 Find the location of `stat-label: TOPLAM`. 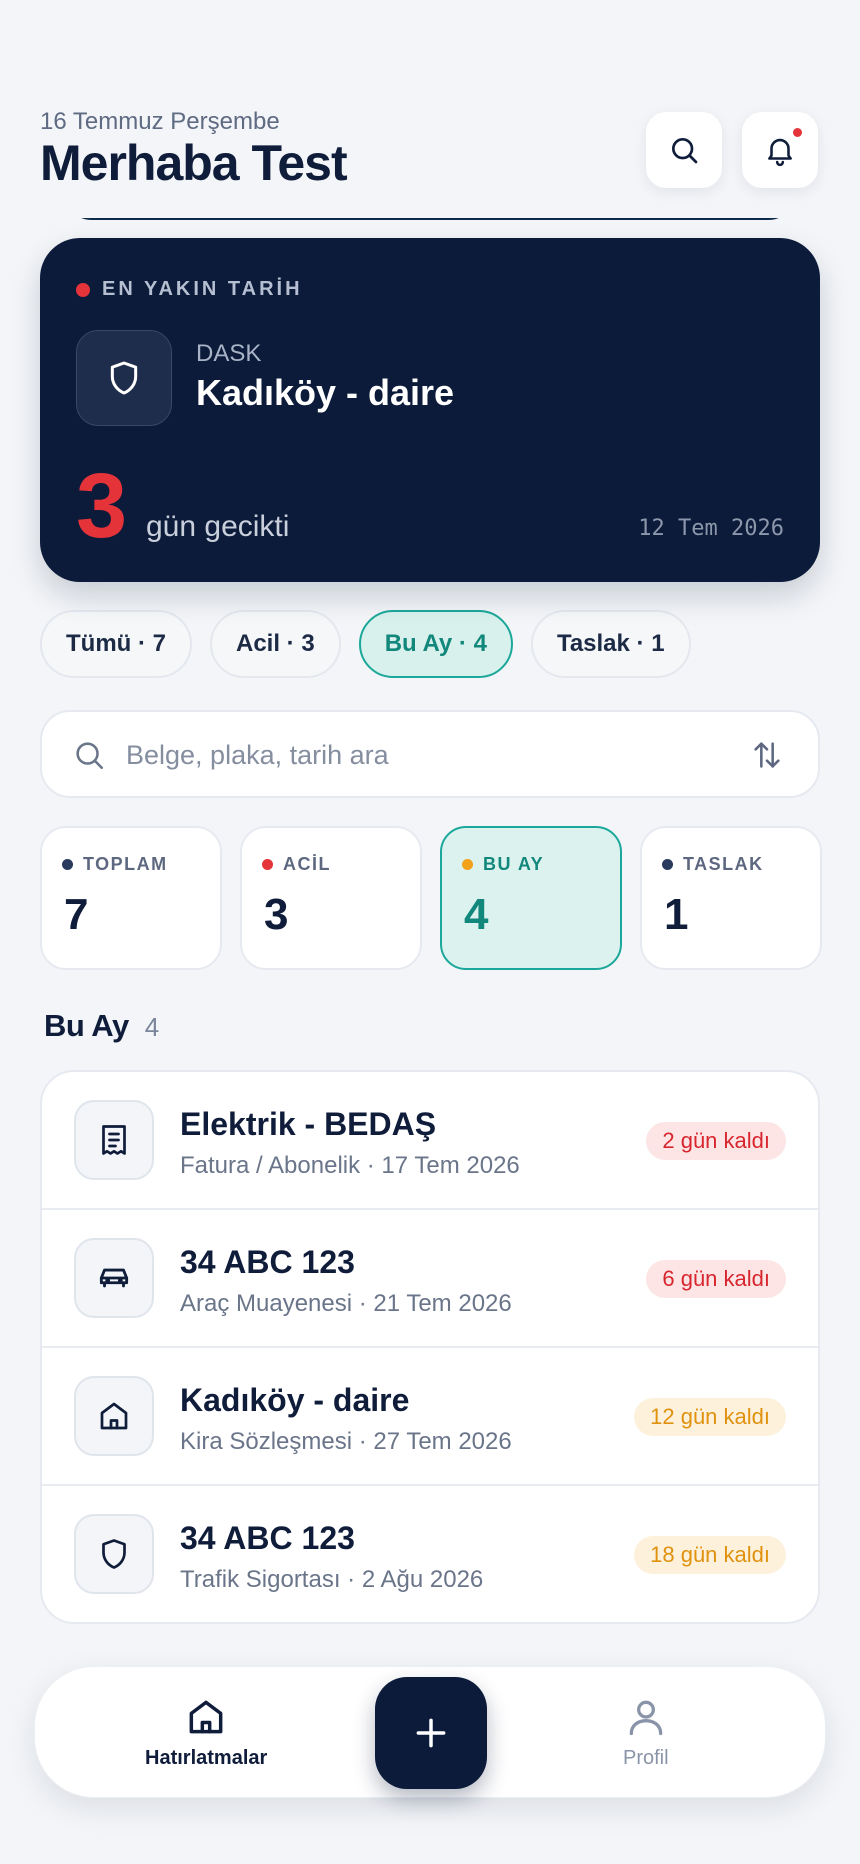

stat-label: TOPLAM is located at coordinates (125, 864).